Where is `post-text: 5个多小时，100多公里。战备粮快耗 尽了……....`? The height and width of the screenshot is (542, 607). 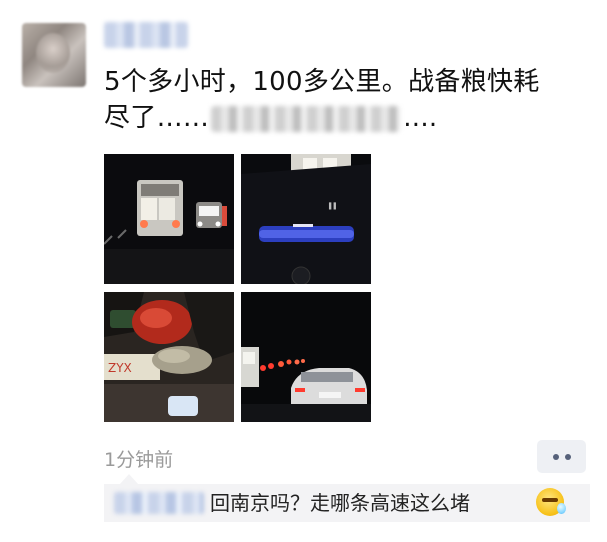
post-text: 5个多小时，100多公里。战备粮快耗 尽了…….... is located at coordinates (341, 100).